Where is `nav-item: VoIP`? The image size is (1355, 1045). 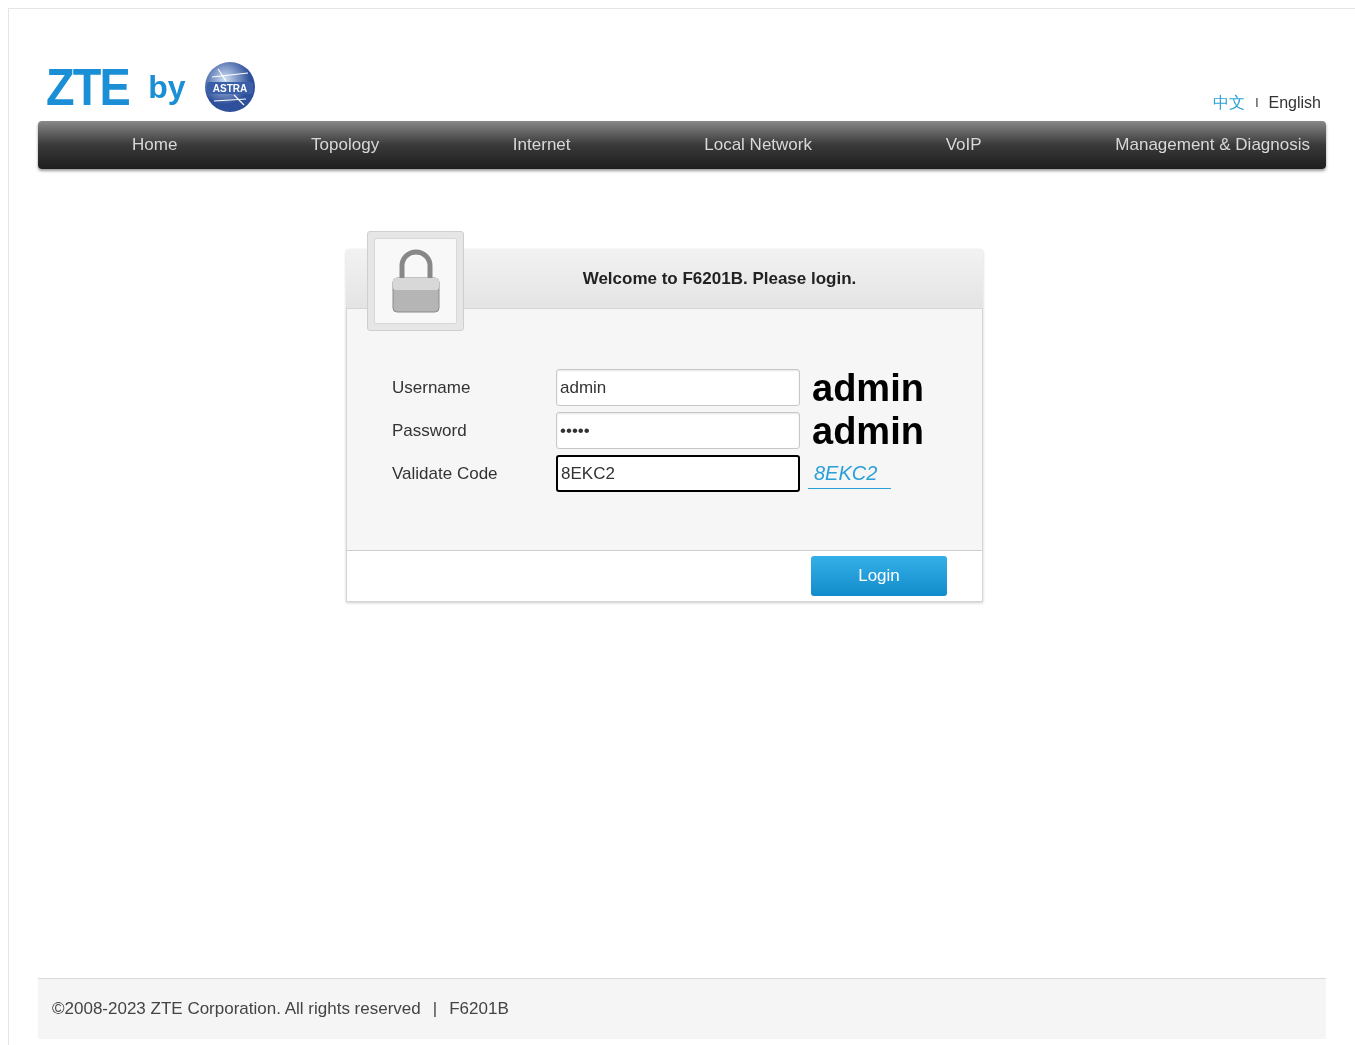 nav-item: VoIP is located at coordinates (963, 145).